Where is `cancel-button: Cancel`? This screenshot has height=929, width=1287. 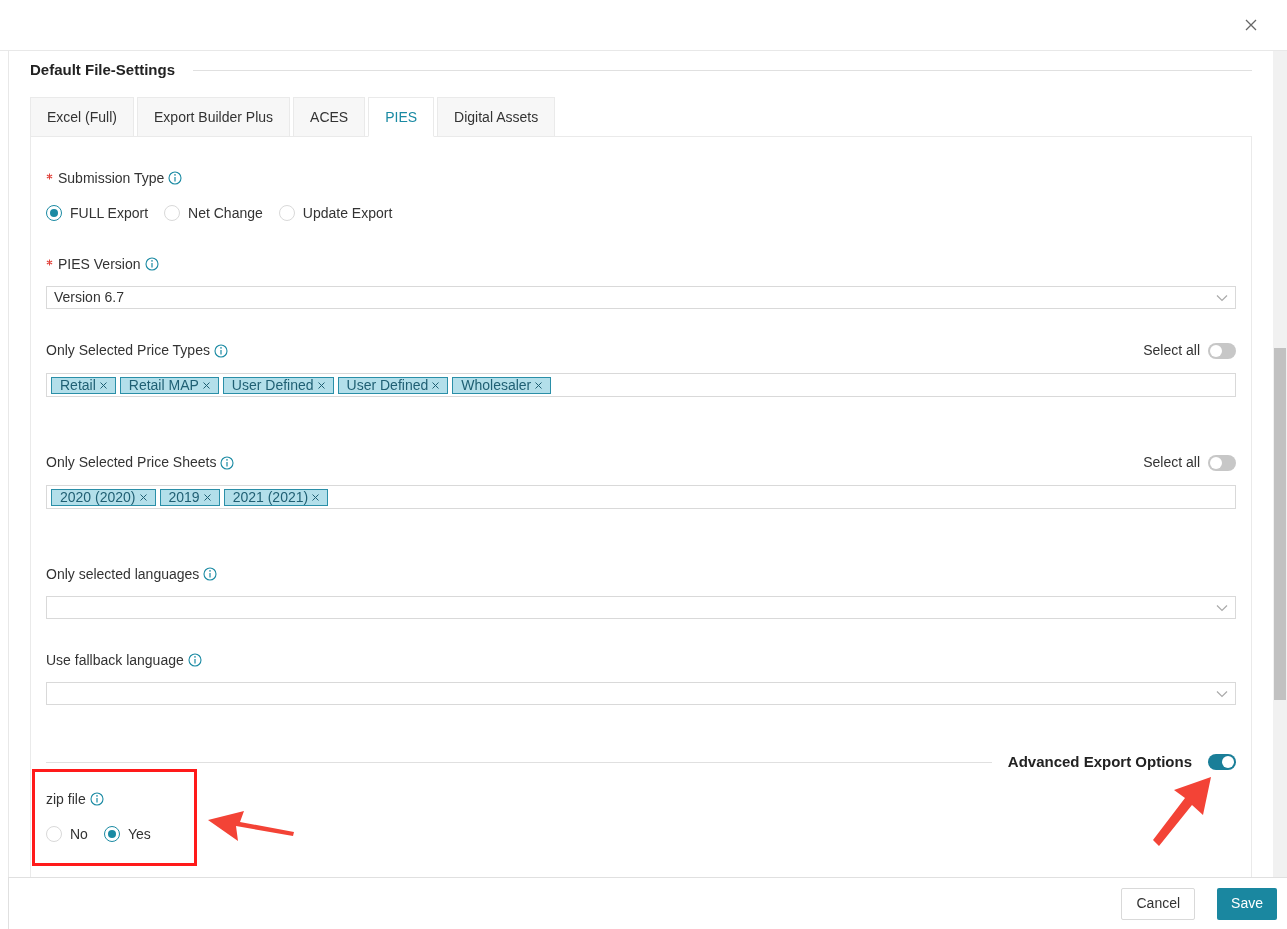
cancel-button: Cancel is located at coordinates (1158, 903).